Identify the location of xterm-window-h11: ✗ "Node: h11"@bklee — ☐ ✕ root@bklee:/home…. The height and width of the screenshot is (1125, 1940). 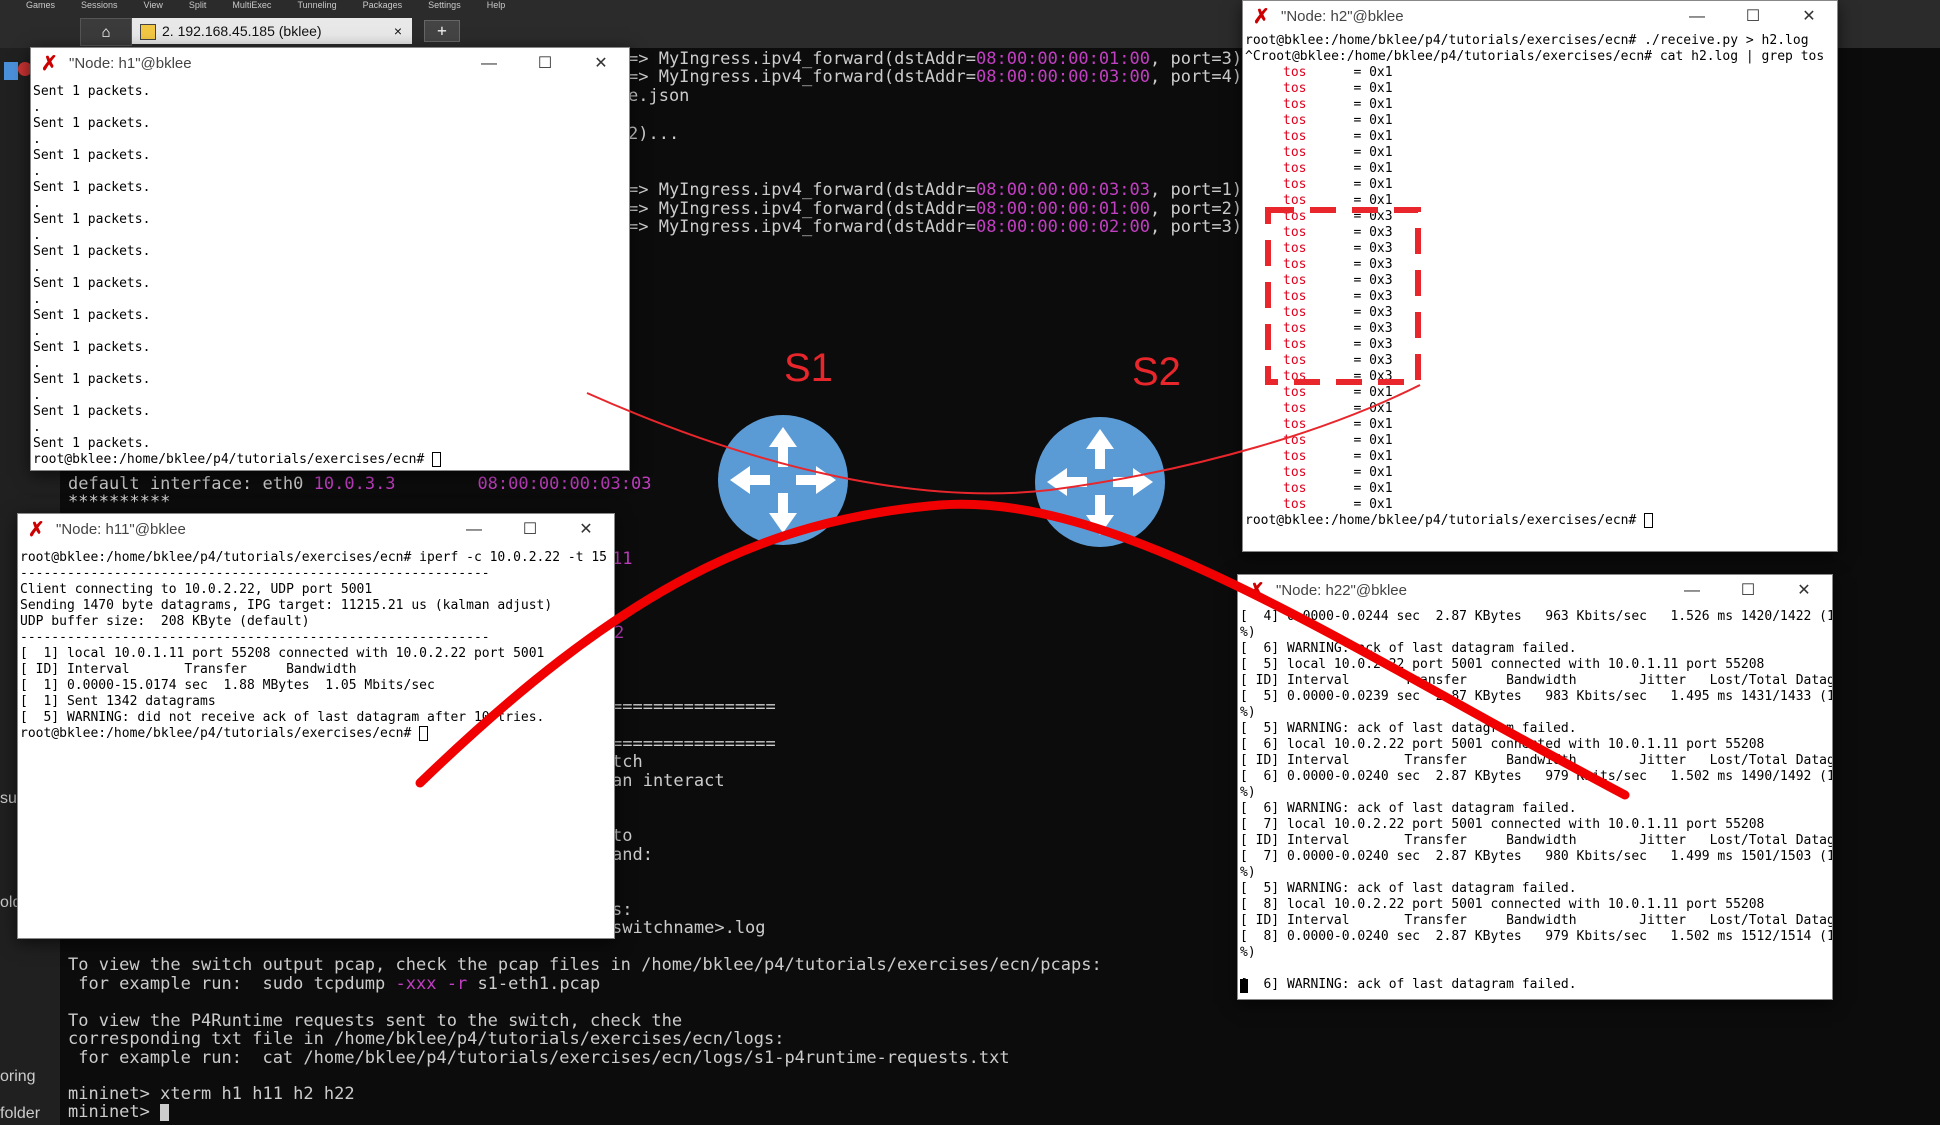
(316, 726).